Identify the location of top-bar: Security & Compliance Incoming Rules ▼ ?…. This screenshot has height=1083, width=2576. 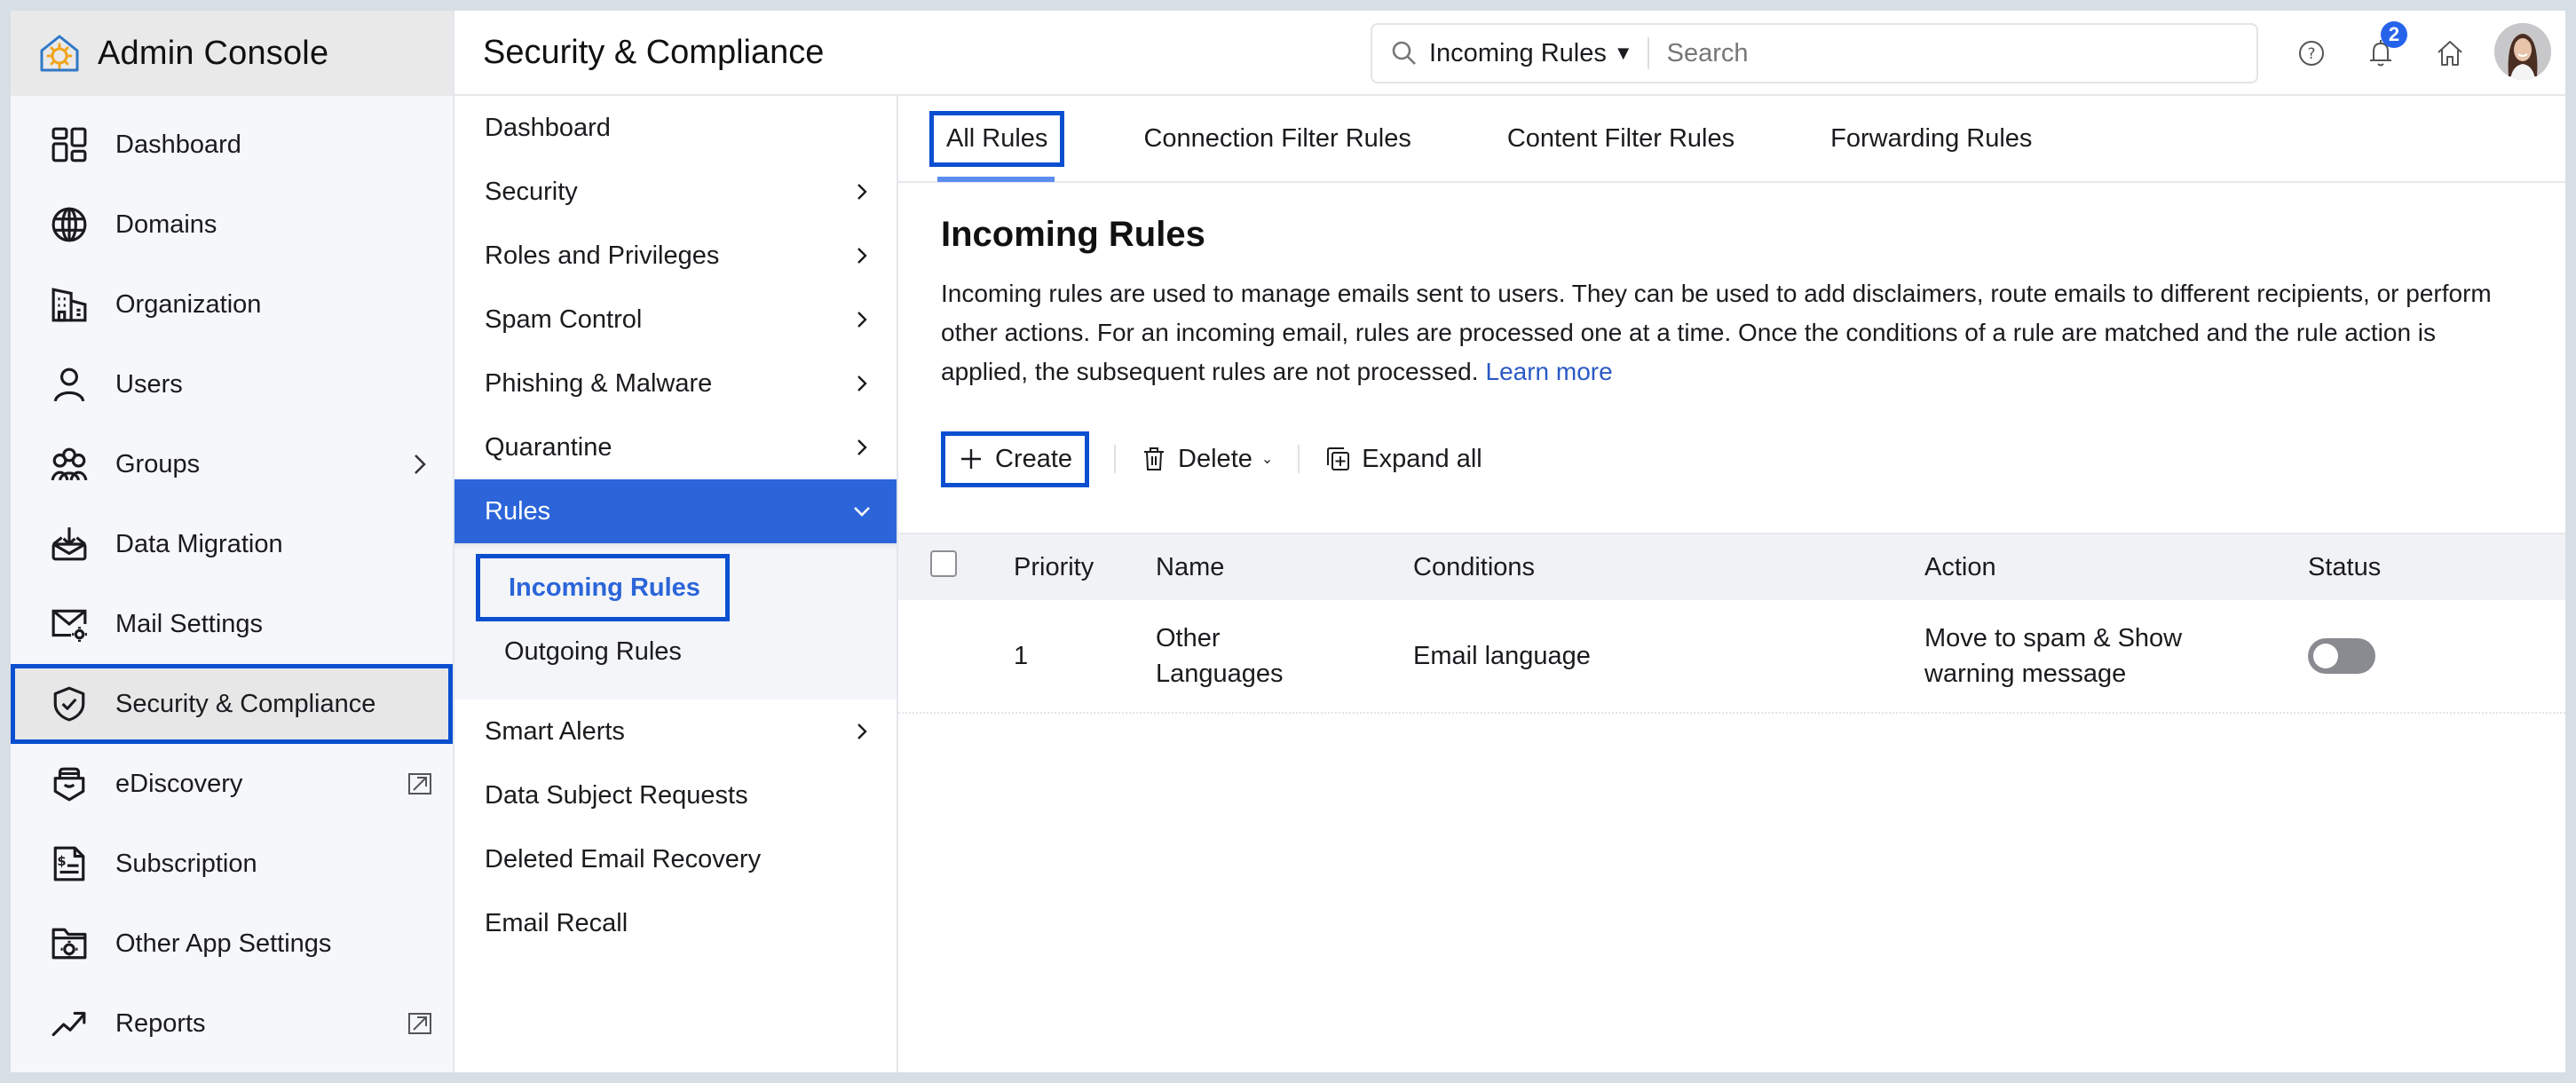
(1509, 53).